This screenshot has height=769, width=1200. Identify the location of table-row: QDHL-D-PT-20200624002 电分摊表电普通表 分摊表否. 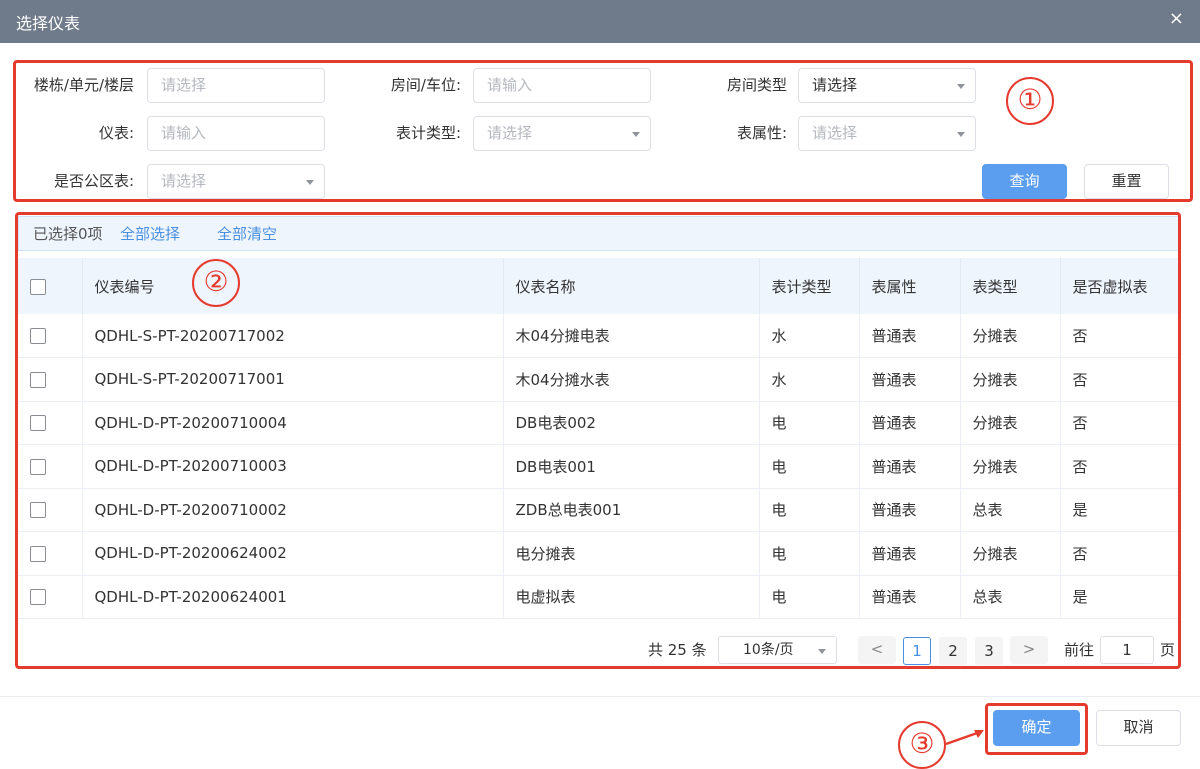
(598, 553).